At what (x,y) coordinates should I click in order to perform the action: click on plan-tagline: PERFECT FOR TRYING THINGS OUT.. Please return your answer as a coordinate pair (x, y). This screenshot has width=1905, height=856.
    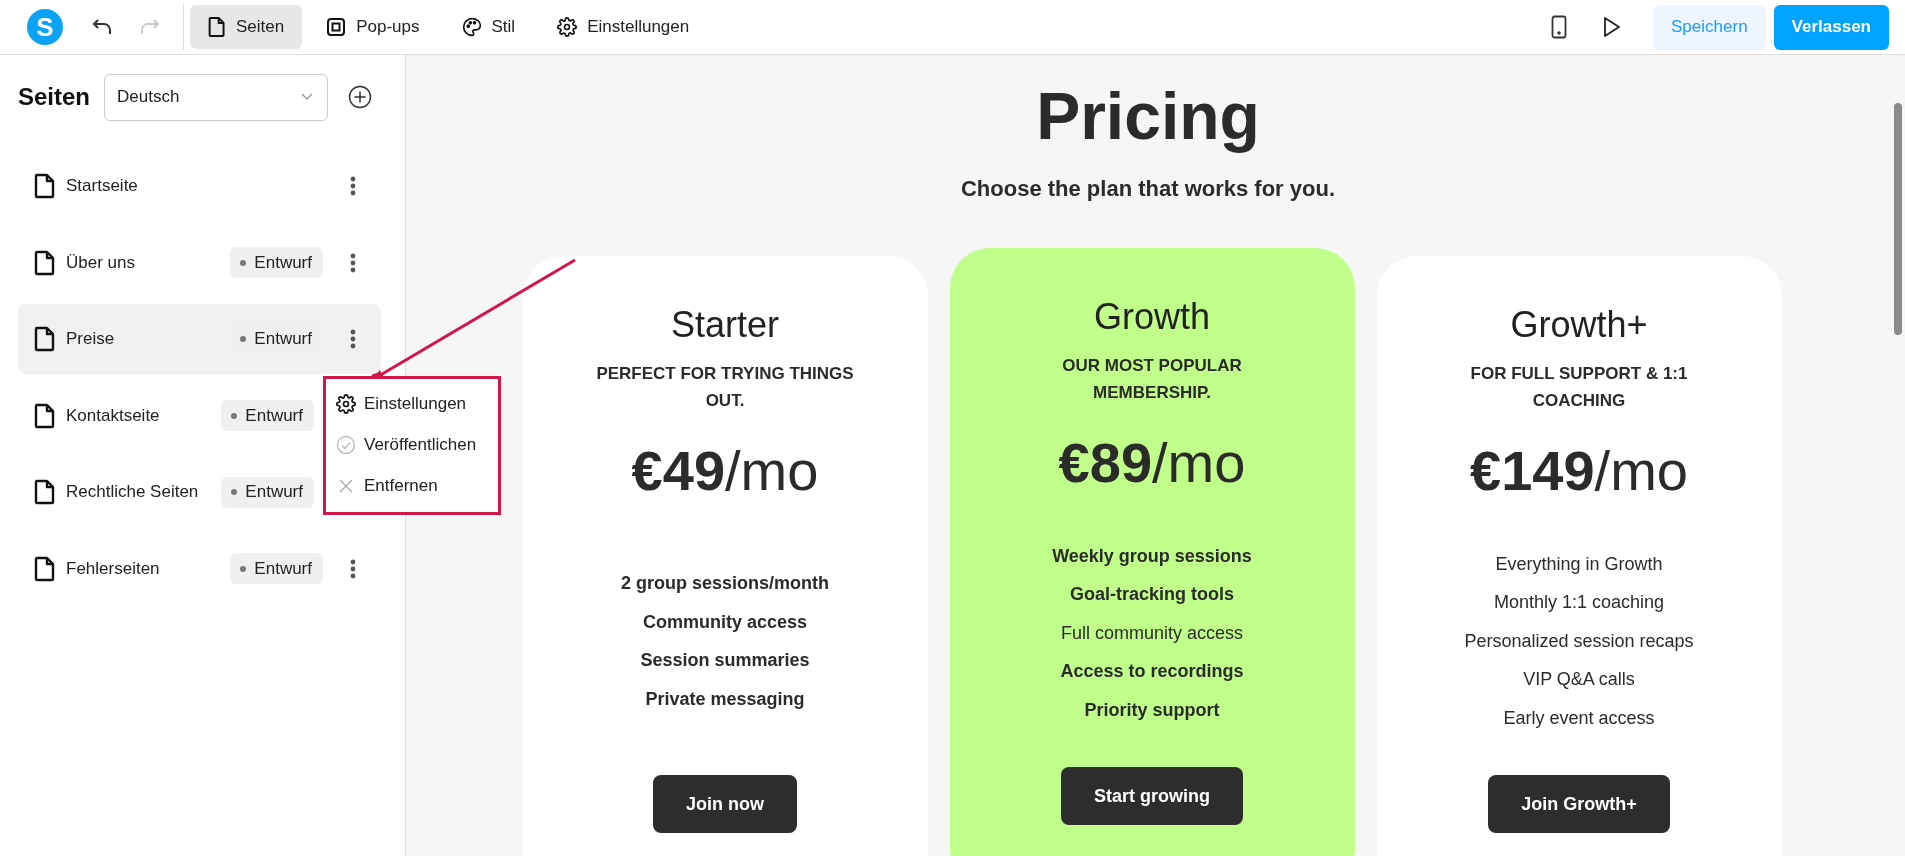
    Looking at the image, I should click on (725, 388).